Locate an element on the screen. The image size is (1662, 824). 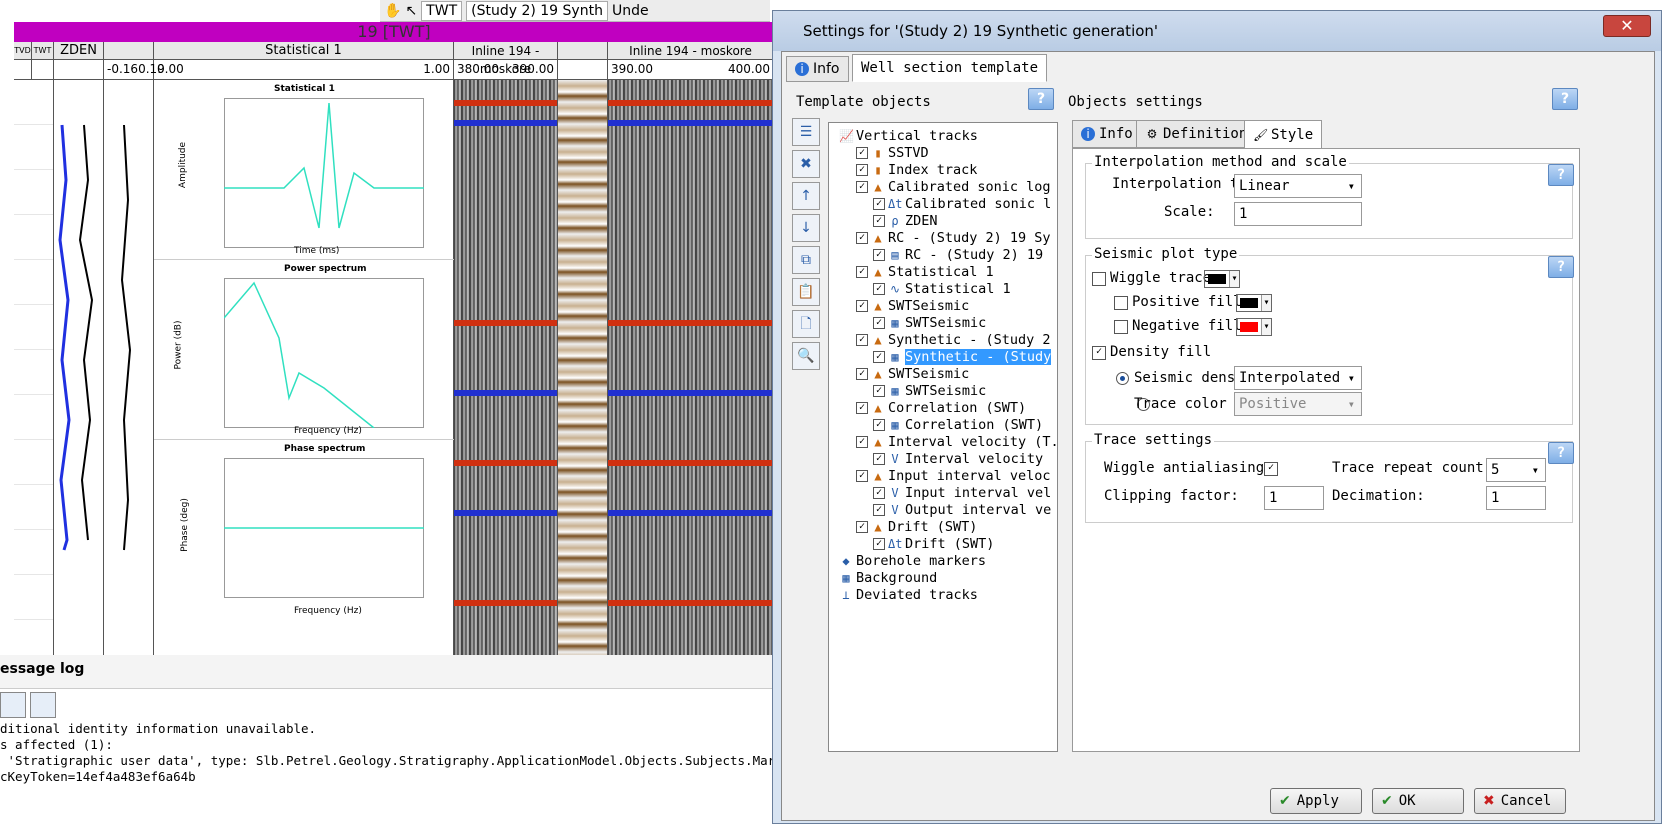
tree-item: ✓ ▲ Synthetic - (Study 2 is located at coordinates (953, 339).